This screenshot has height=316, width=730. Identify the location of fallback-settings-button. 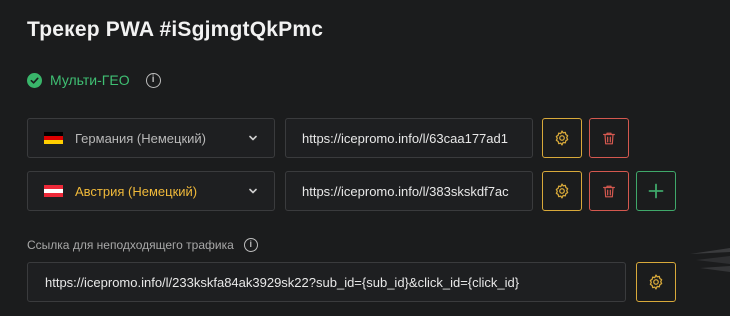
(656, 282).